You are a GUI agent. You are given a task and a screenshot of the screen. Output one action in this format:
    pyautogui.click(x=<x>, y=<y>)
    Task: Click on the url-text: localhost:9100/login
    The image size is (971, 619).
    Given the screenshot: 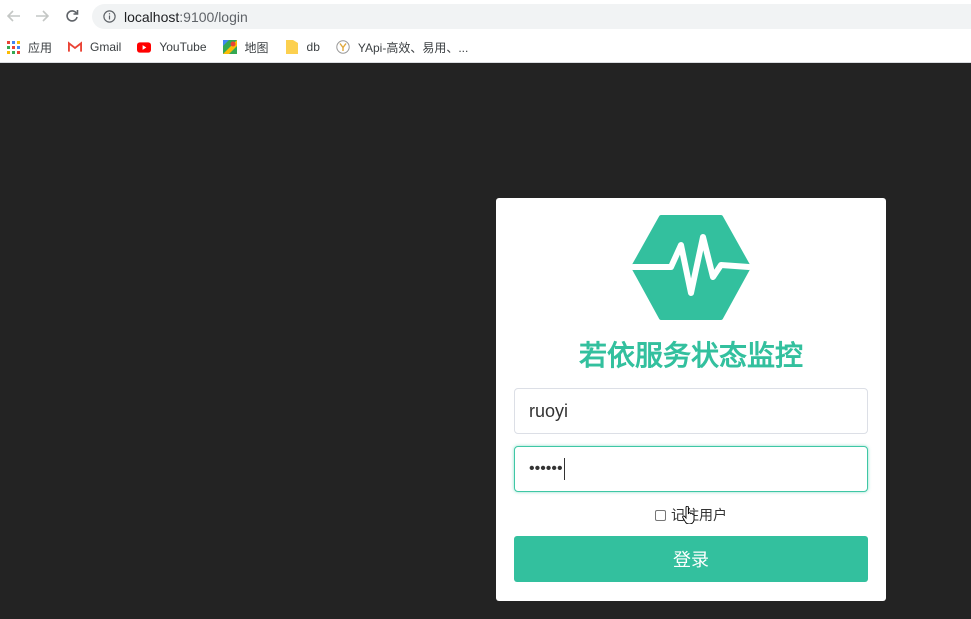 What is the action you would take?
    pyautogui.click(x=186, y=17)
    